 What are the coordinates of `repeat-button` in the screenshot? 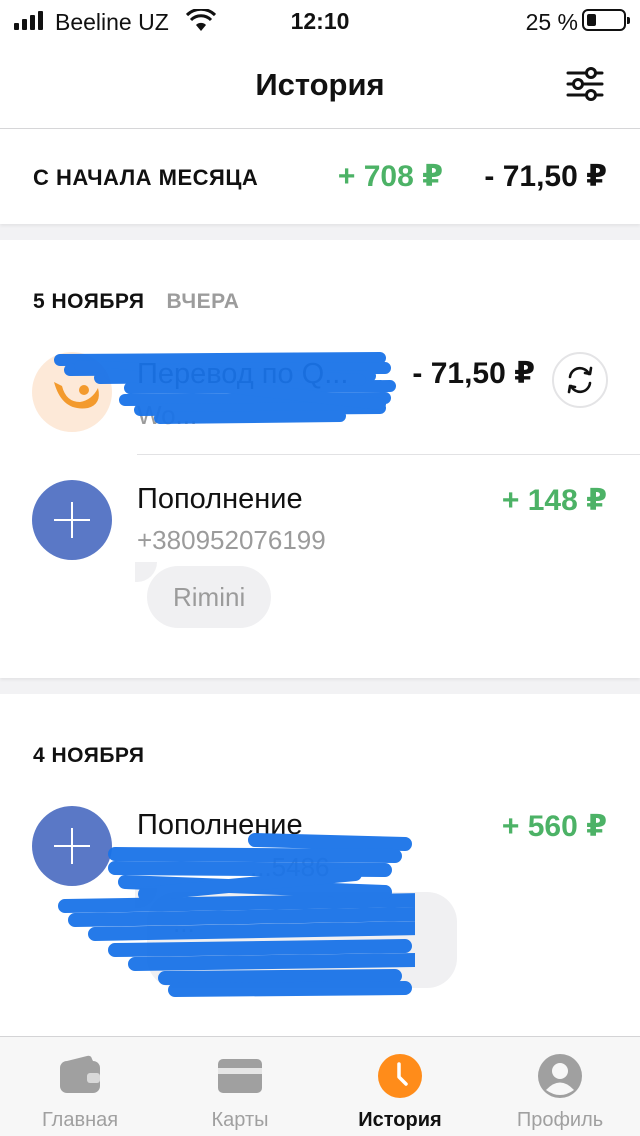 It's located at (580, 380).